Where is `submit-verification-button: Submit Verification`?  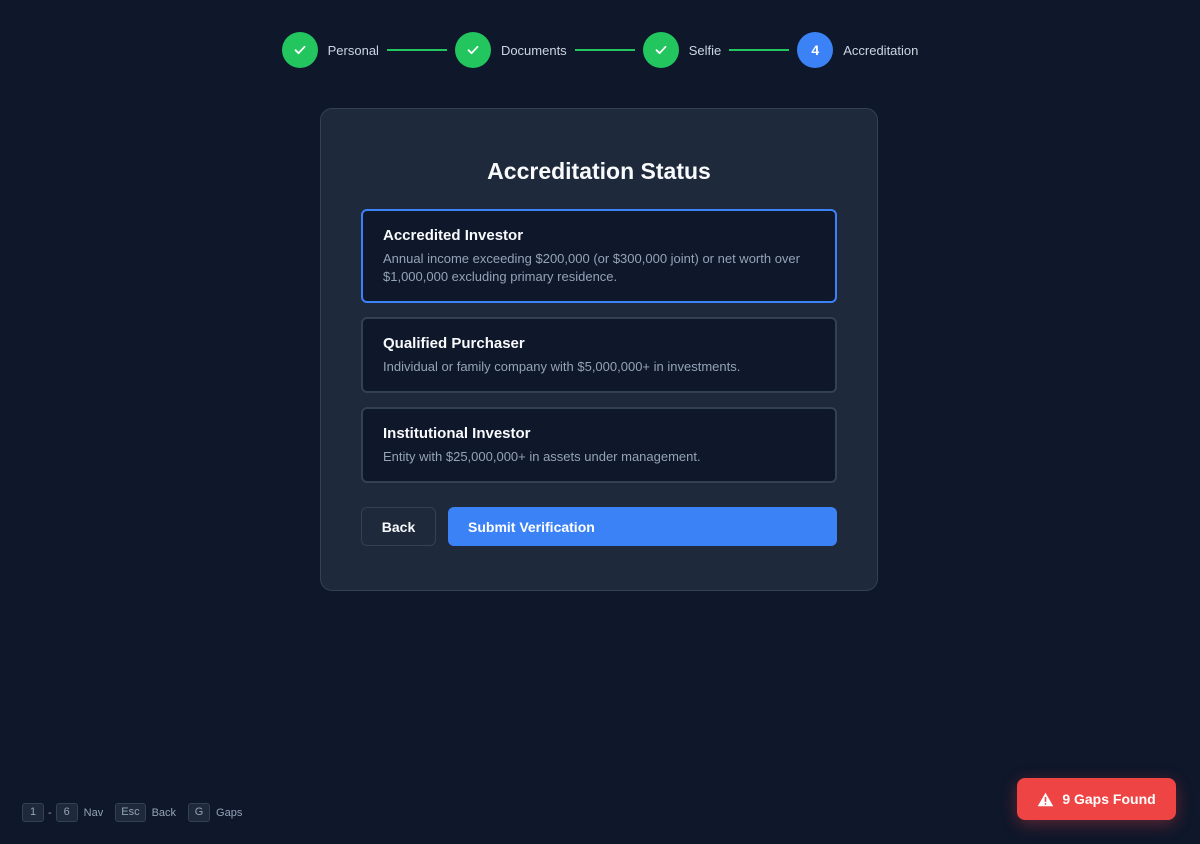 submit-verification-button: Submit Verification is located at coordinates (642, 526).